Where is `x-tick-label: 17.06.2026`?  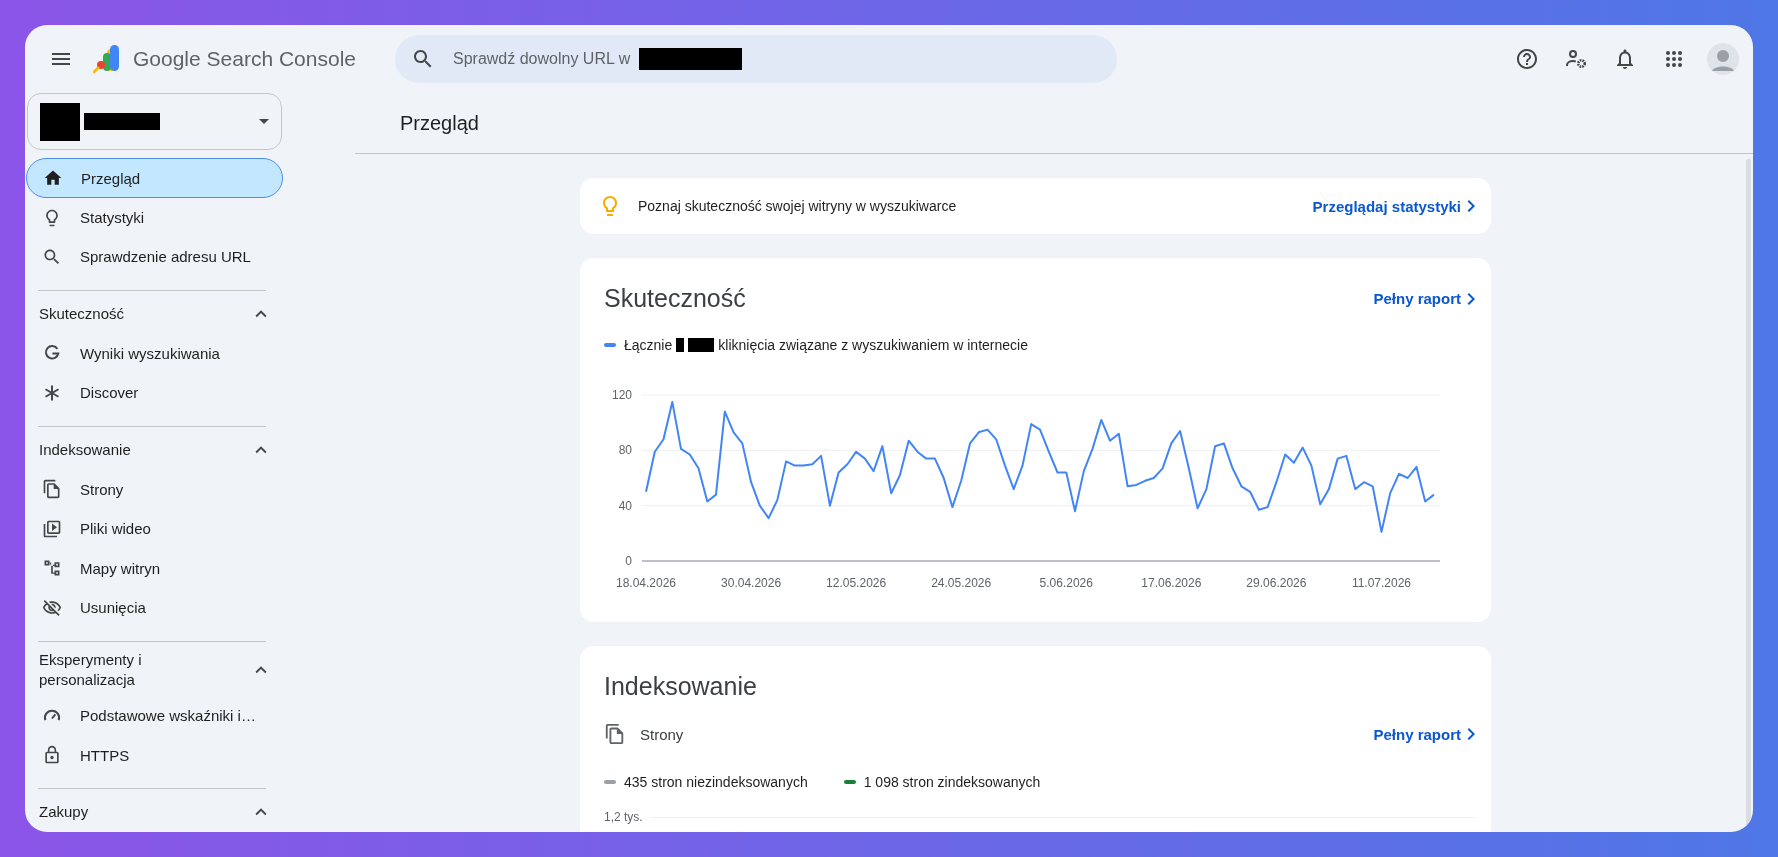 x-tick-label: 17.06.2026 is located at coordinates (1171, 583).